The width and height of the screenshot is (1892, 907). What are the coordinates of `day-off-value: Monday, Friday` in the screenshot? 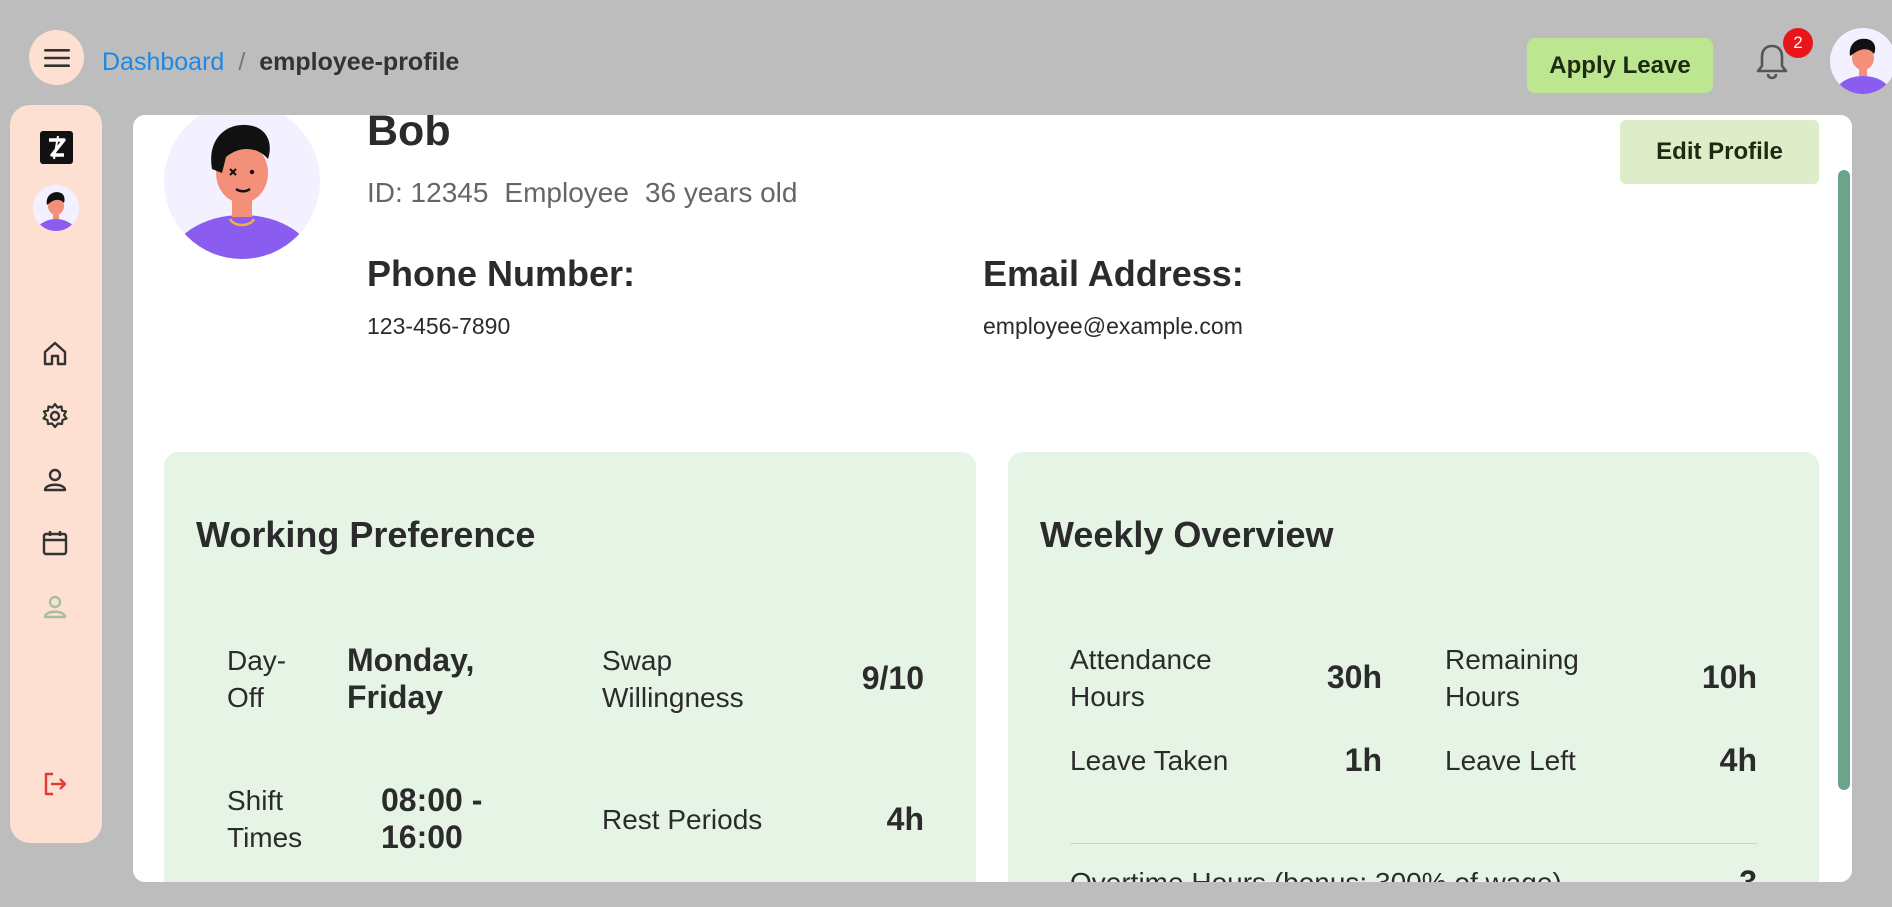 It's located at (411, 678).